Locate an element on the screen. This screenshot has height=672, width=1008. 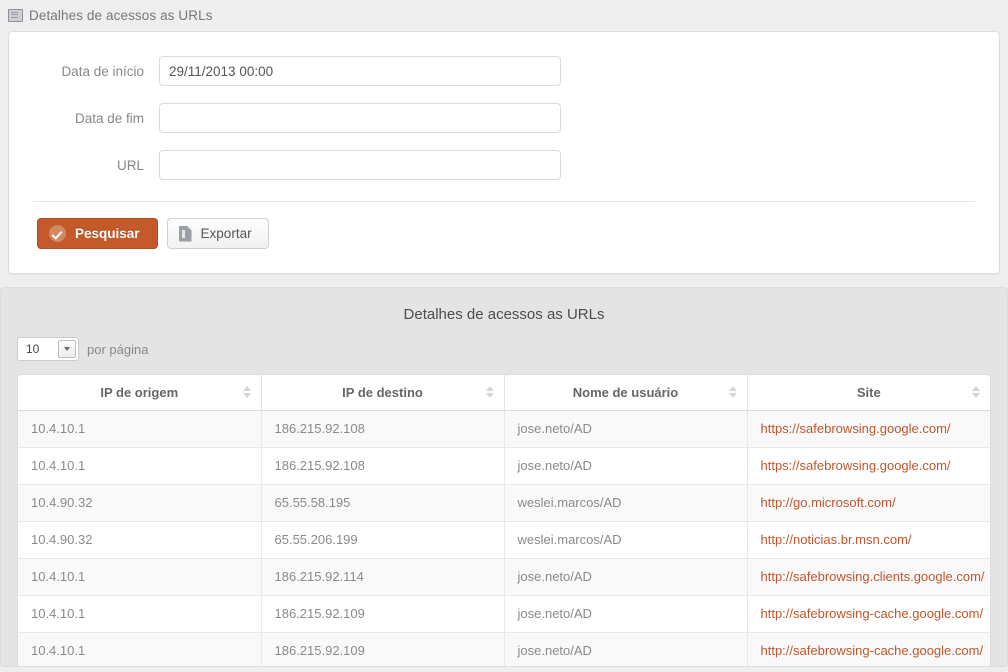
per-page-select: 10 is located at coordinates (48, 349).